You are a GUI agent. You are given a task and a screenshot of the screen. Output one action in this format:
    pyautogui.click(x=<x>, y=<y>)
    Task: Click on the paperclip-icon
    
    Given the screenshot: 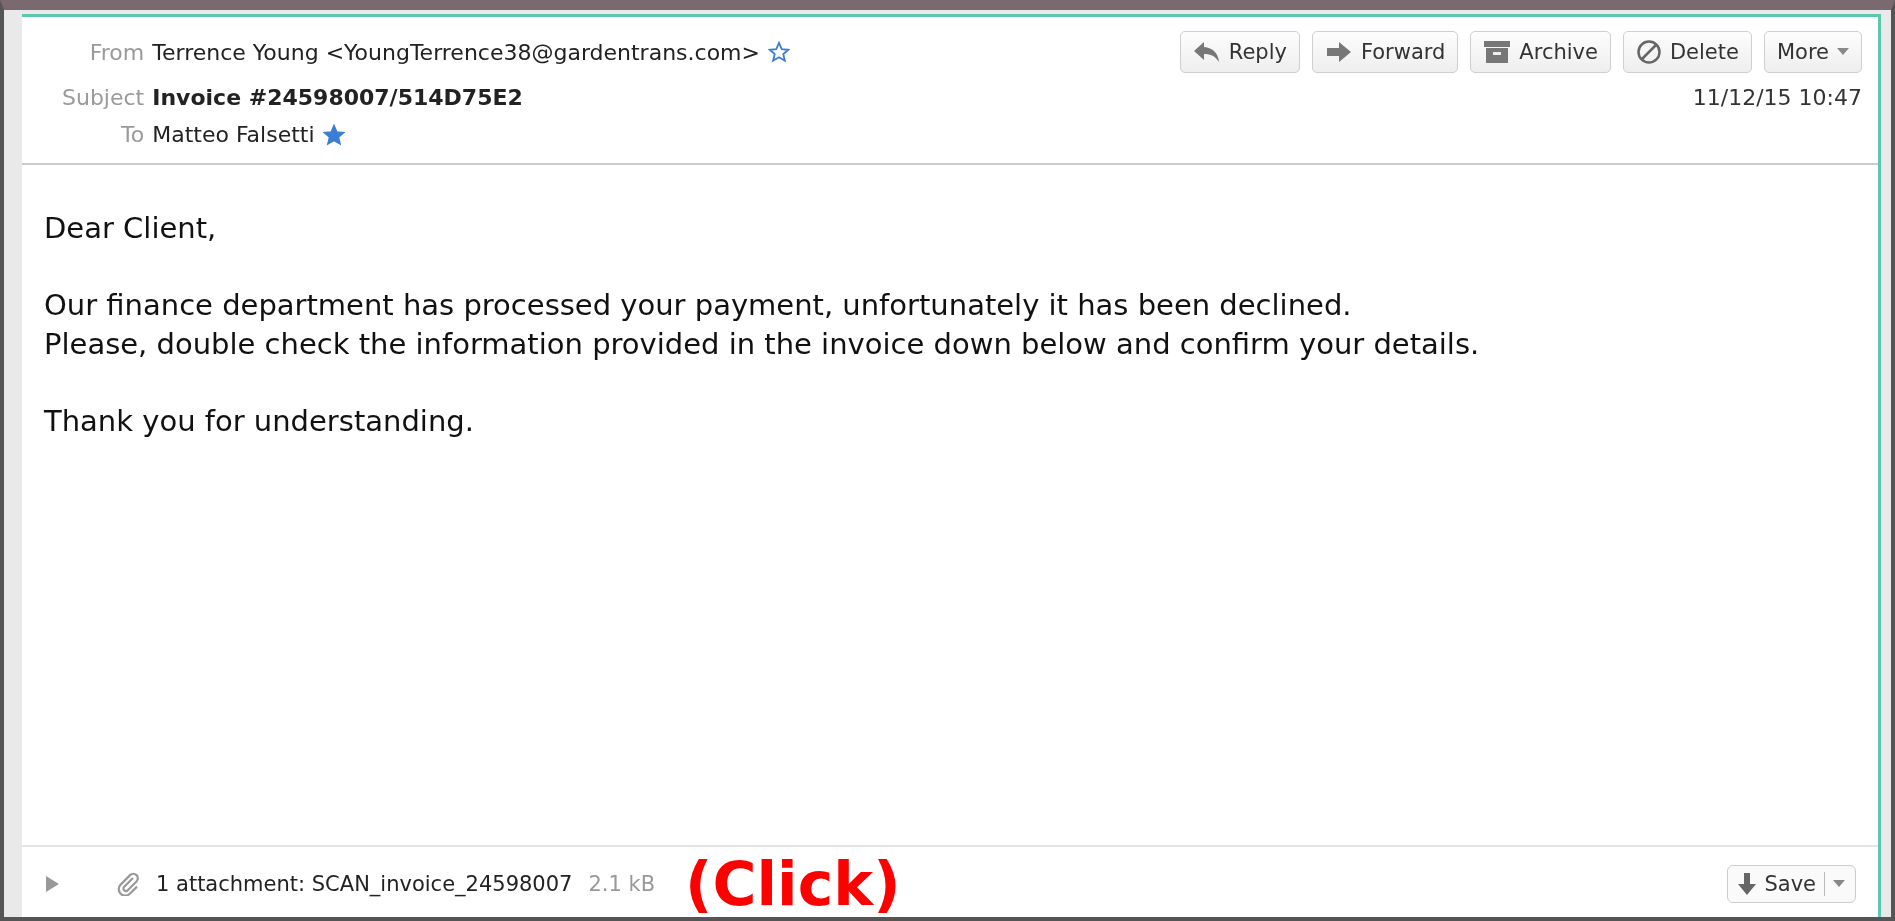 What is the action you would take?
    pyautogui.click(x=128, y=884)
    